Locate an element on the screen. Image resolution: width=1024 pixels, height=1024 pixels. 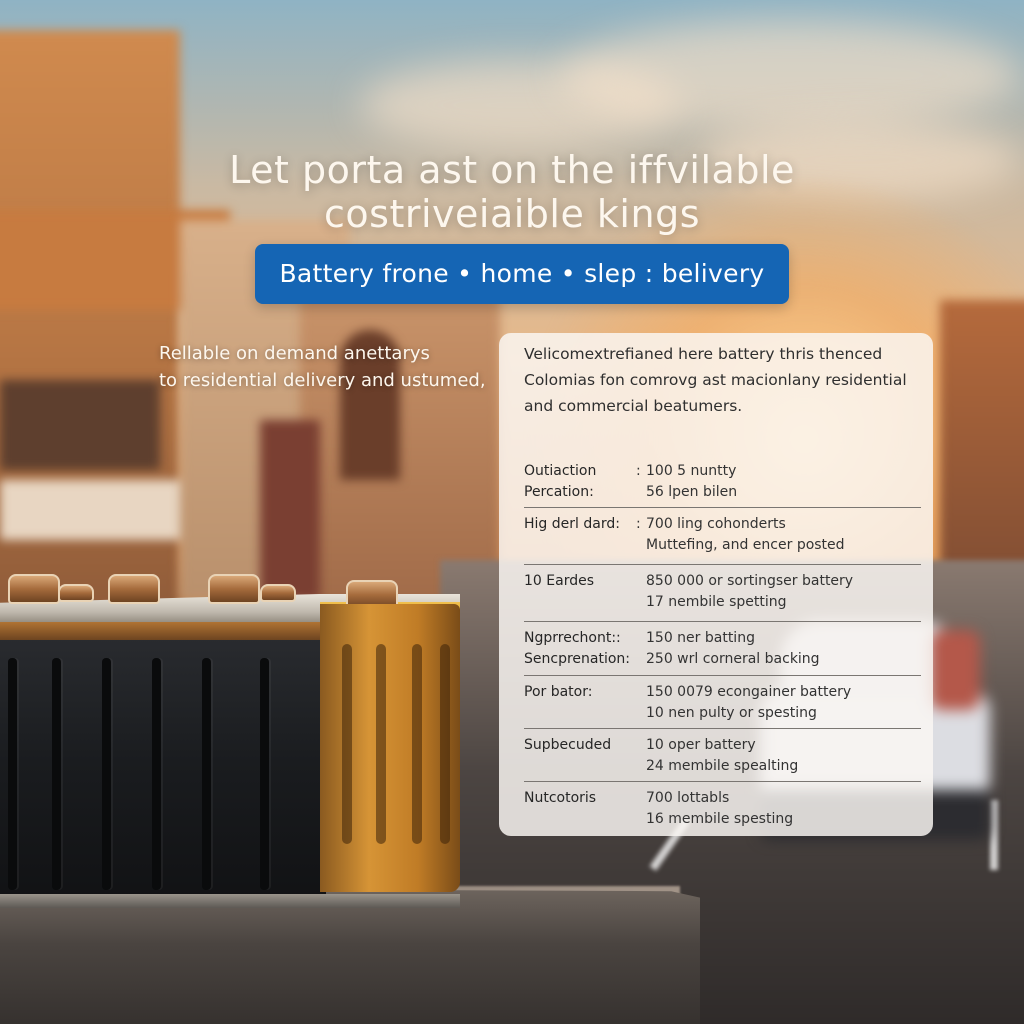
lead-line-1: Rellable on demand anettarys is located at coordinates (294, 353).